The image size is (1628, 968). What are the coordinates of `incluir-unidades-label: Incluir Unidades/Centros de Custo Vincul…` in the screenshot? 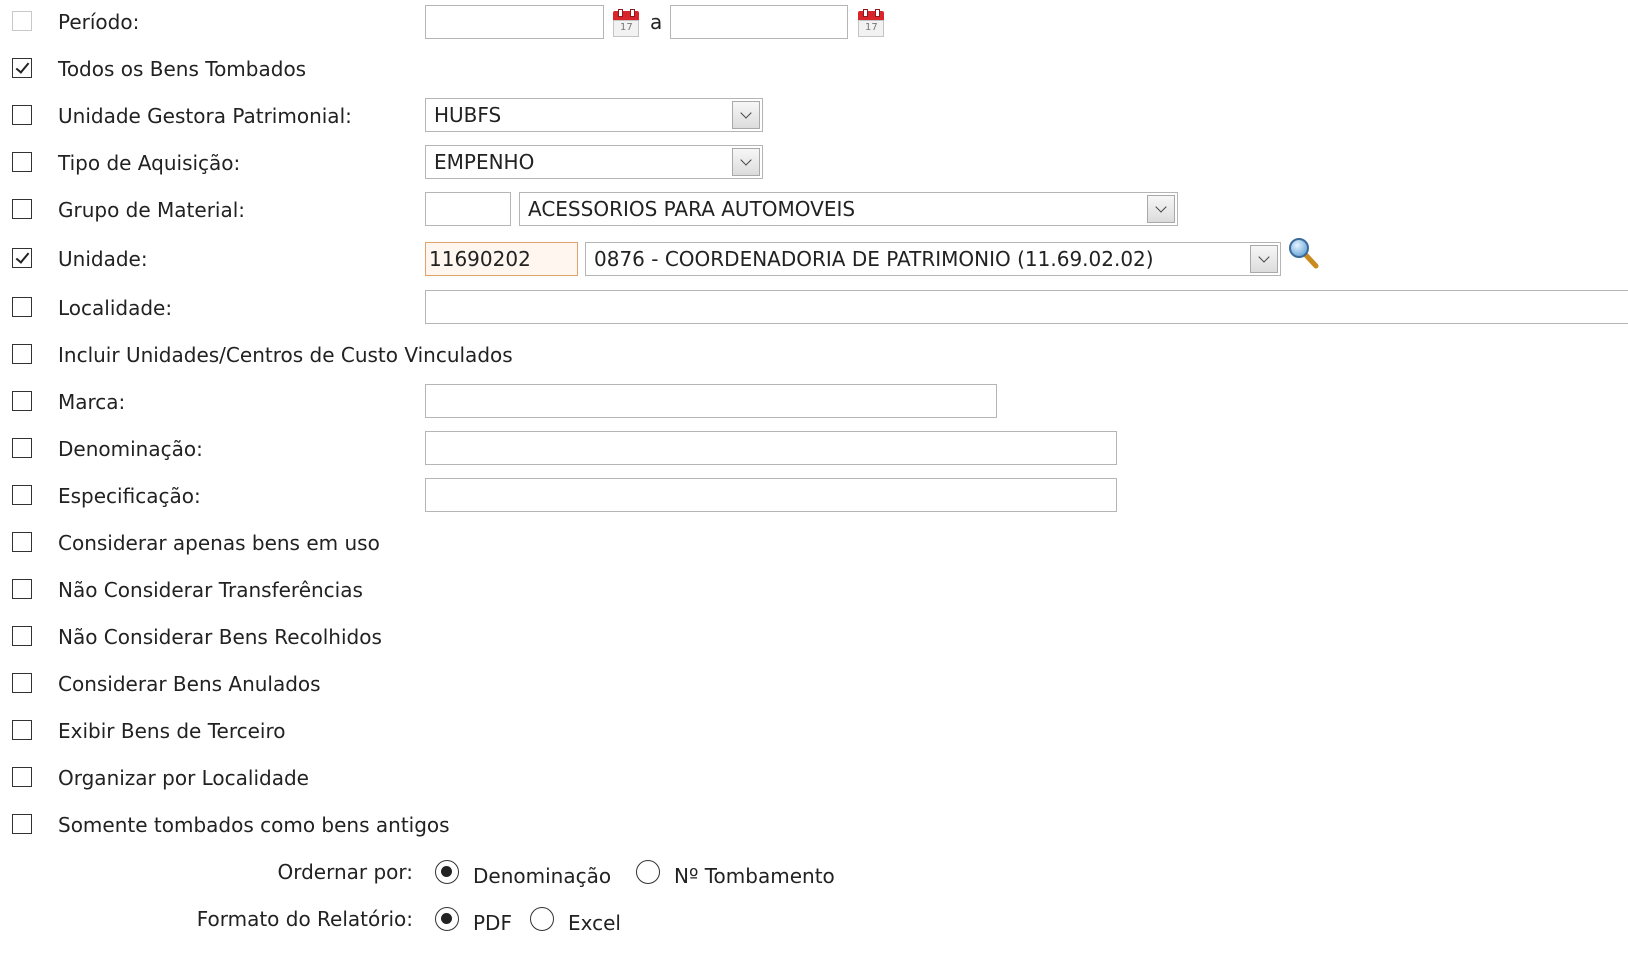 It's located at (285, 355).